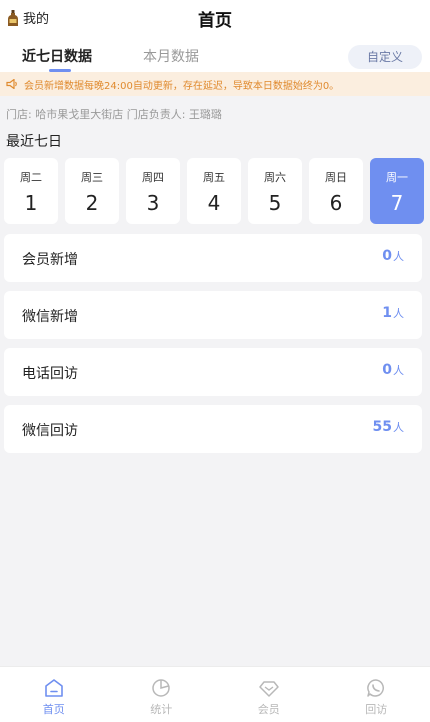 The image size is (430, 722). What do you see at coordinates (31, 177) in the screenshot?
I see `day-weekday: 周二` at bounding box center [31, 177].